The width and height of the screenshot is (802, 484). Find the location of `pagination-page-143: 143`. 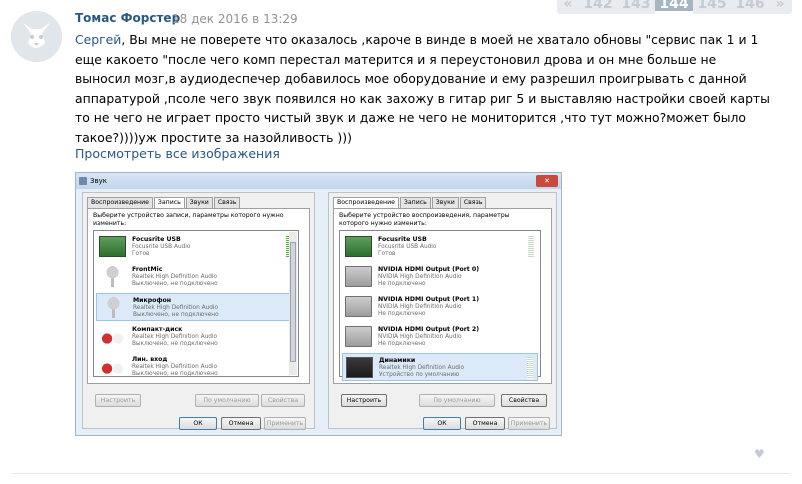

pagination-page-143: 143 is located at coordinates (636, 7).